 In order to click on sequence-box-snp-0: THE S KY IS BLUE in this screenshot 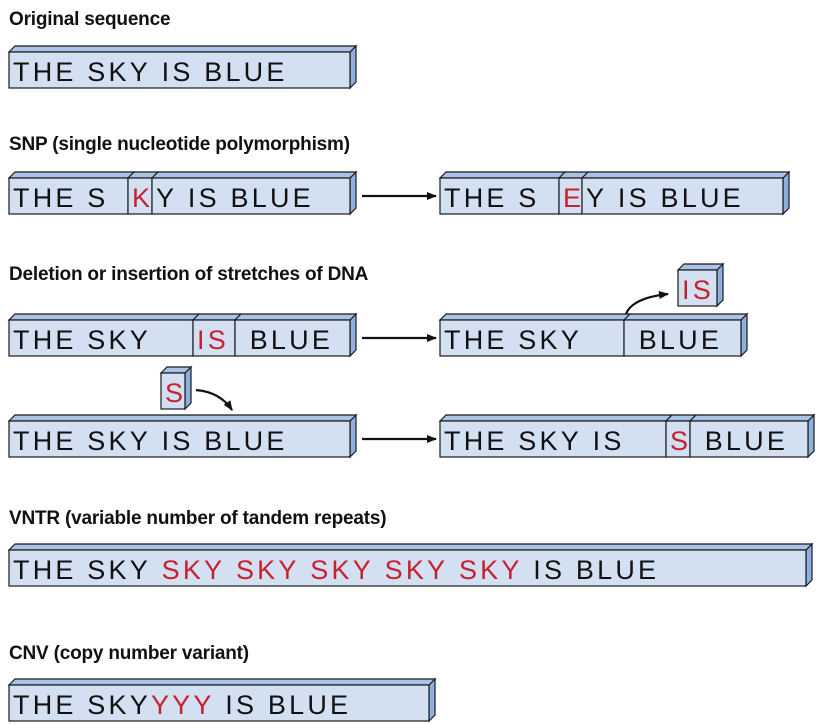, I will do `click(182, 193)`.